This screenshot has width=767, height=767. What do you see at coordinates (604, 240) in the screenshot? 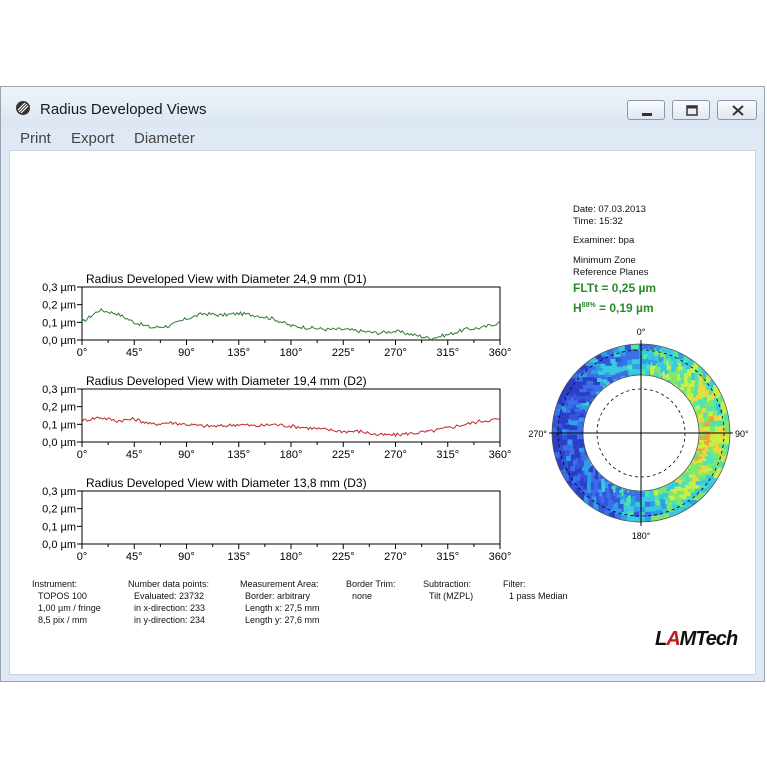
I see `info-examiner: Examiner: bpa` at bounding box center [604, 240].